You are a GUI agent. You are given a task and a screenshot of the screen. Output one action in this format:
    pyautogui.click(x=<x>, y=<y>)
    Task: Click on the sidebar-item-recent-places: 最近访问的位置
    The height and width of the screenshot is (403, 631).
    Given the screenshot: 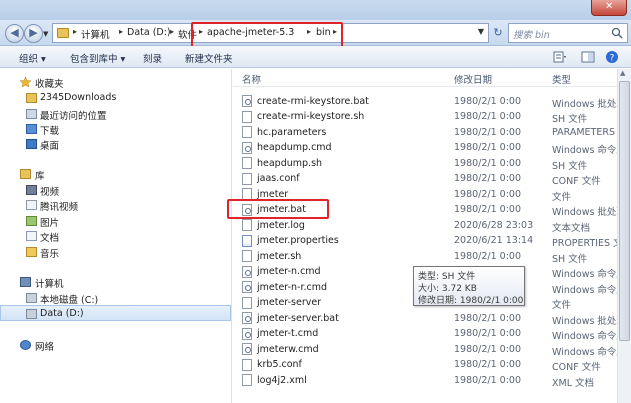 What is the action you would take?
    pyautogui.click(x=115, y=114)
    